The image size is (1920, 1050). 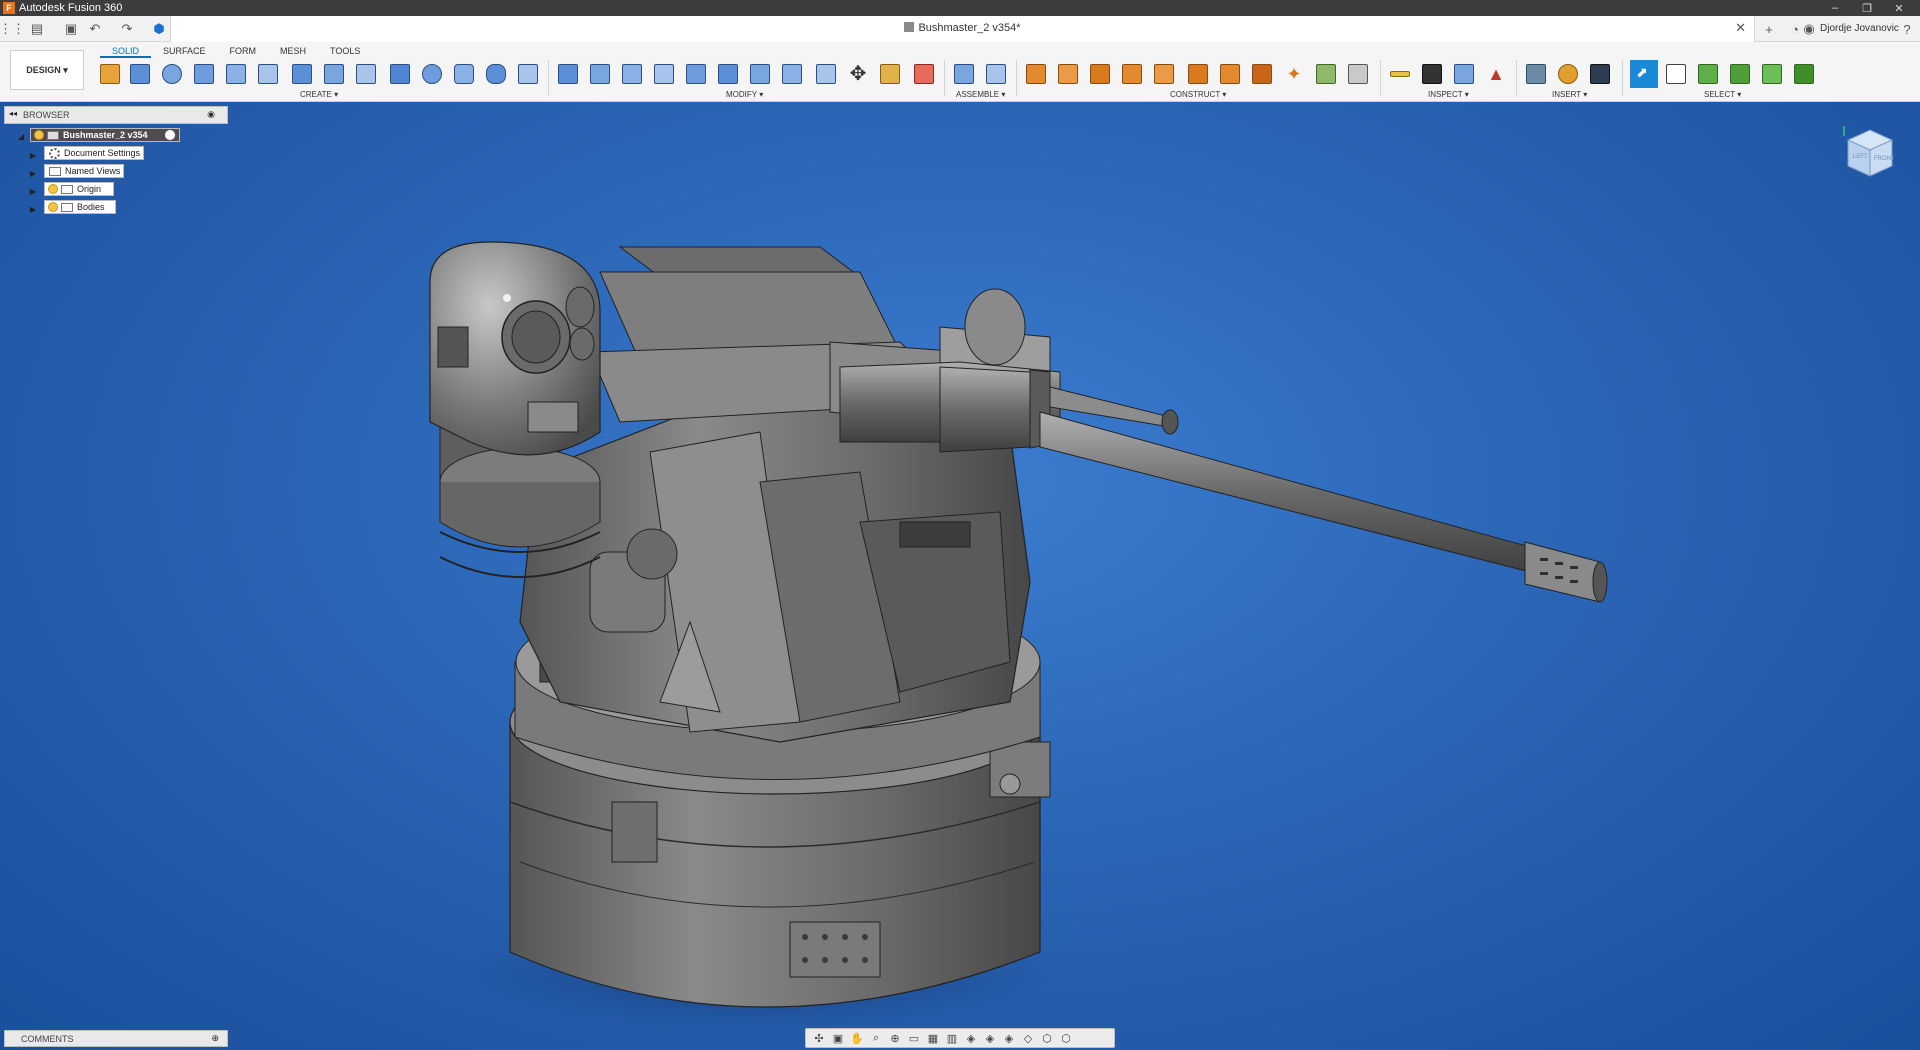 What do you see at coordinates (1568, 74) in the screenshot?
I see `insert-mcmaster-tool` at bounding box center [1568, 74].